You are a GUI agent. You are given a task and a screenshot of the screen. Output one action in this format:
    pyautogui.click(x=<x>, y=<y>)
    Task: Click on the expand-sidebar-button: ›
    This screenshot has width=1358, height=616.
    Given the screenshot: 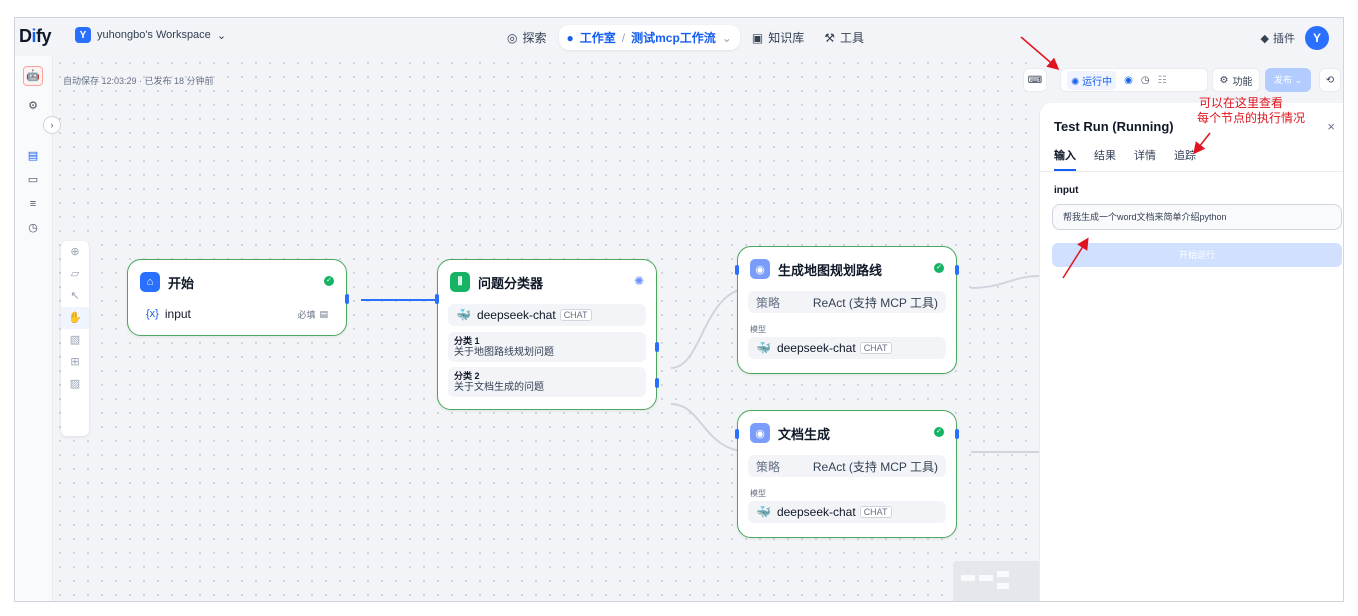 What is the action you would take?
    pyautogui.click(x=52, y=125)
    